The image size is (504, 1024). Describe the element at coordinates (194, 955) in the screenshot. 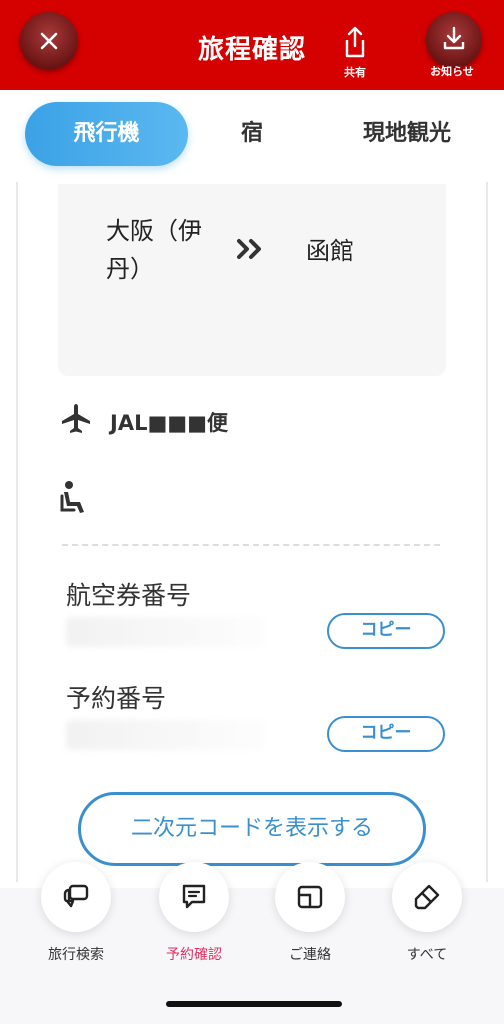

I see `nav-label: 予約確認` at that location.